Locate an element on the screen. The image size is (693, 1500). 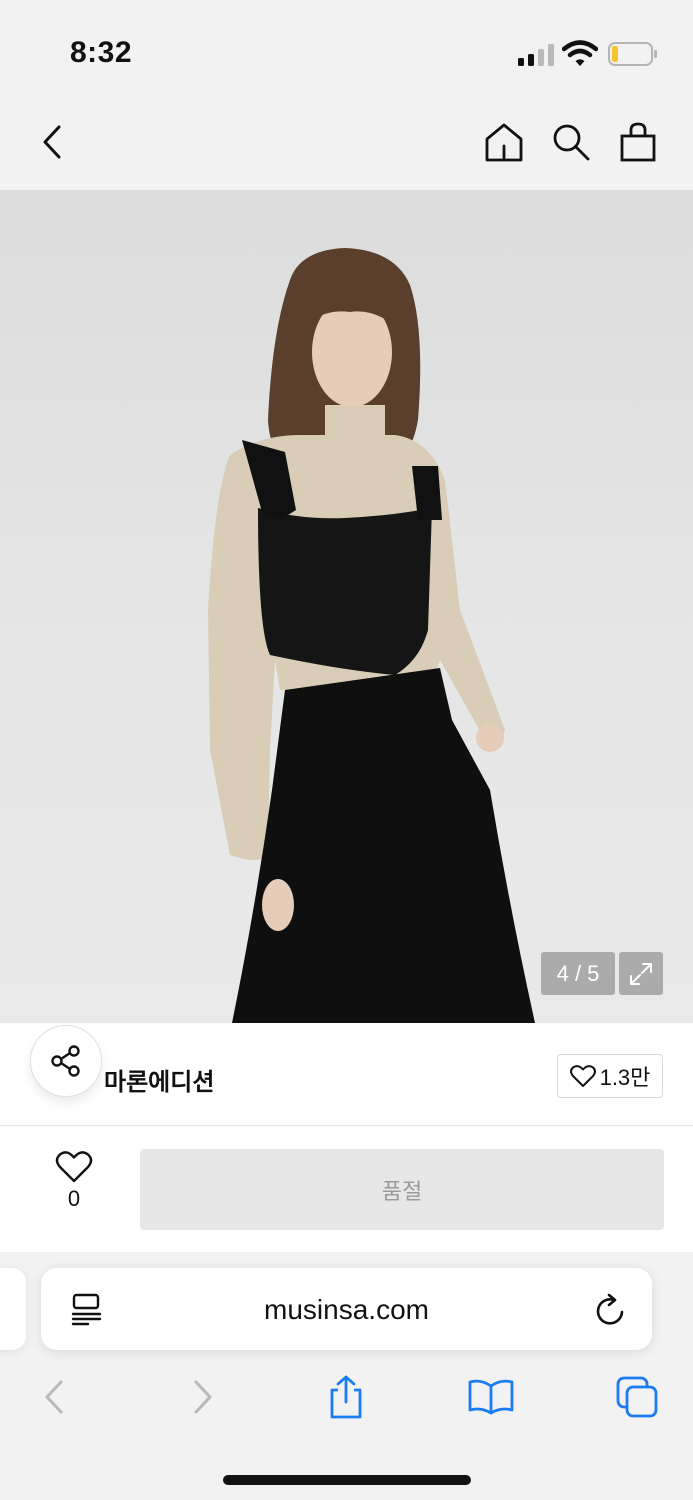
browser-forward-button is located at coordinates (203, 1397).